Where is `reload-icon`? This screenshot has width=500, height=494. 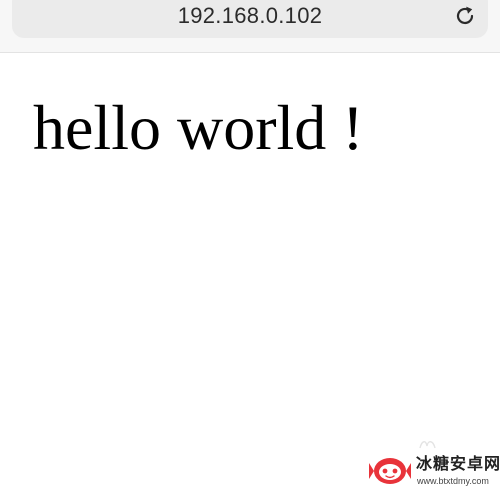 reload-icon is located at coordinates (465, 15).